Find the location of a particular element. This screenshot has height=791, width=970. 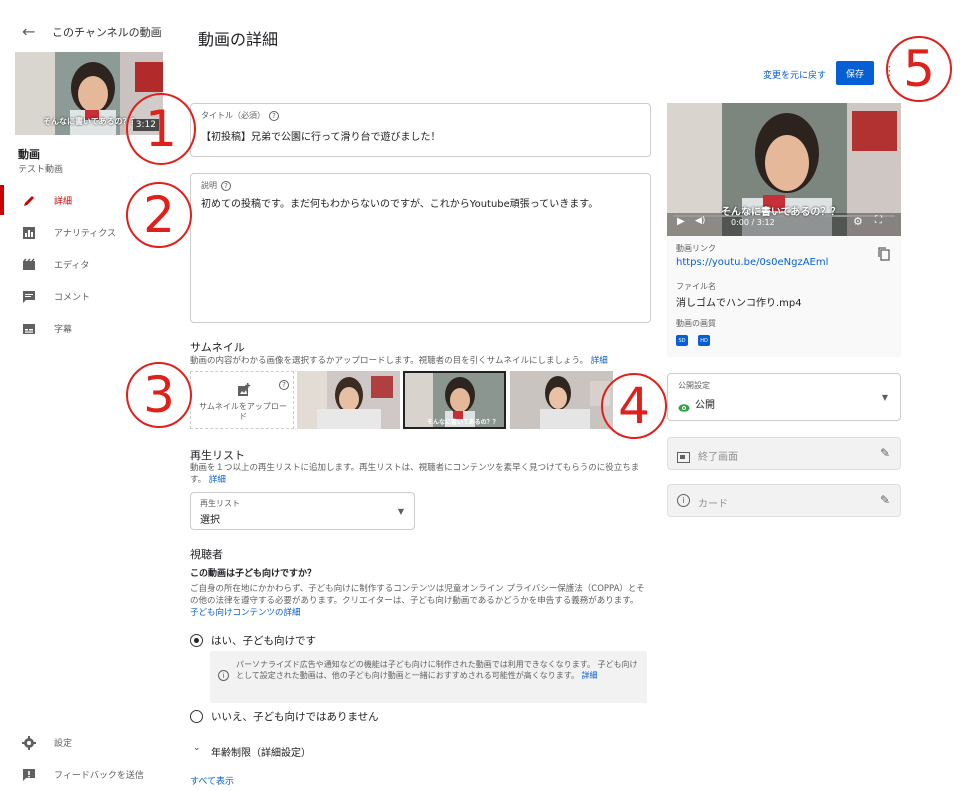

gear-icon: ⚙ is located at coordinates (858, 221).